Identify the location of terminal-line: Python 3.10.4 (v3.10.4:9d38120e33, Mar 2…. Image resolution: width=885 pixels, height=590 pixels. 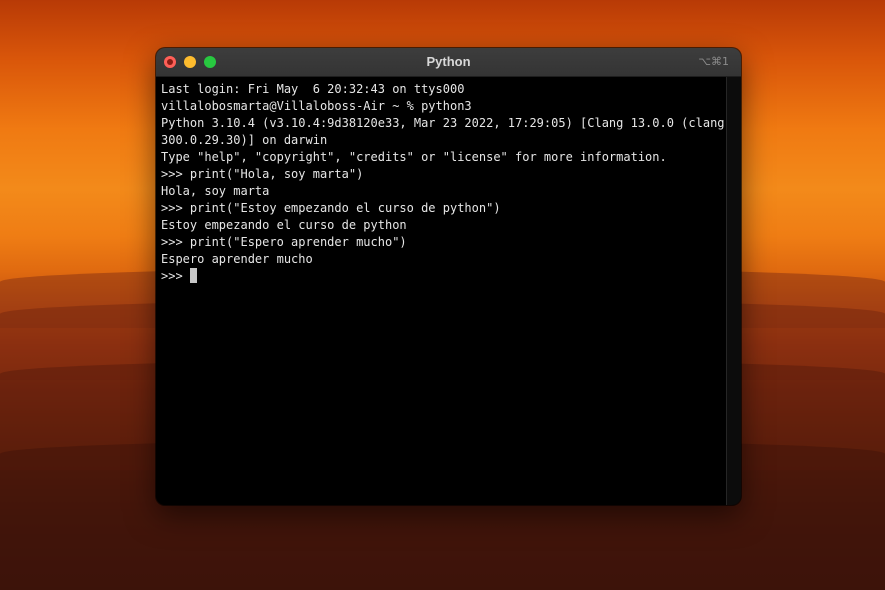
(450, 123).